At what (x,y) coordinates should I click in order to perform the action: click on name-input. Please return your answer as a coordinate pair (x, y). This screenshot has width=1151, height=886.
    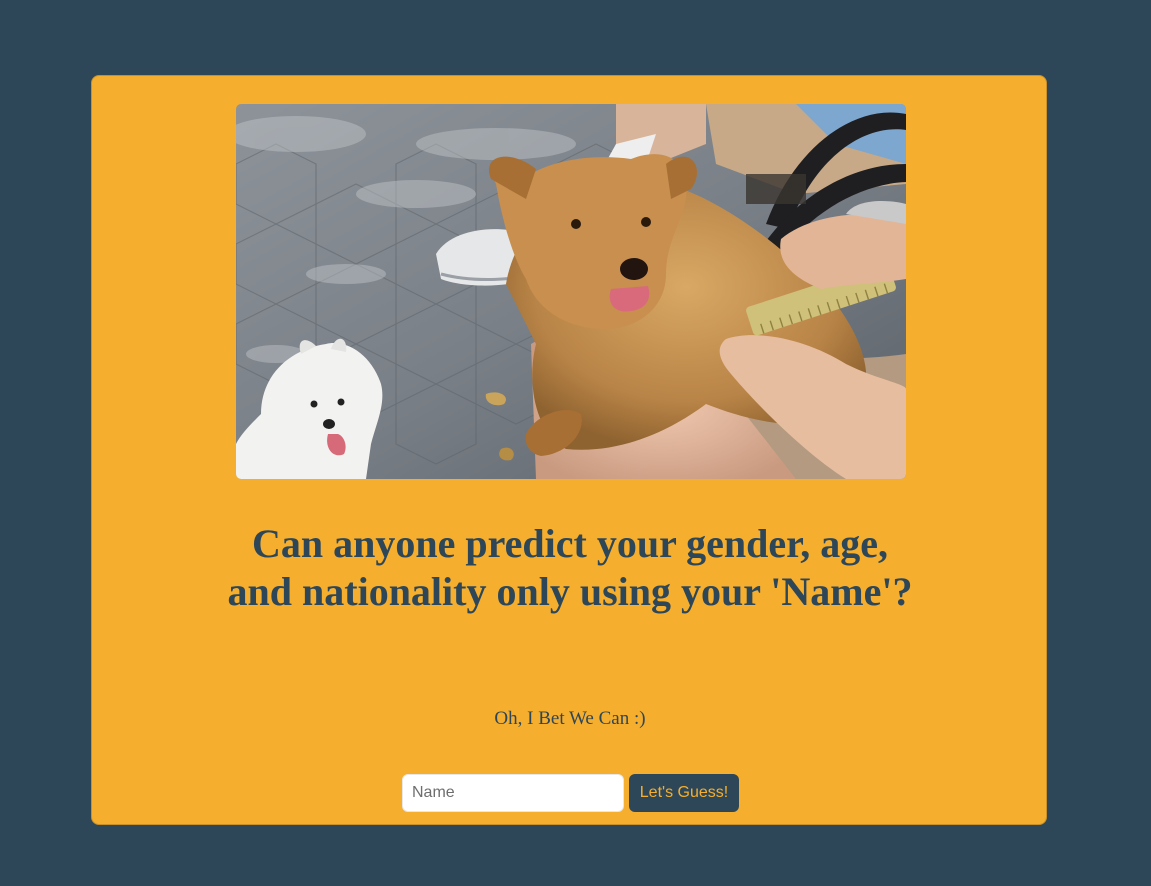
    Looking at the image, I should click on (513, 793).